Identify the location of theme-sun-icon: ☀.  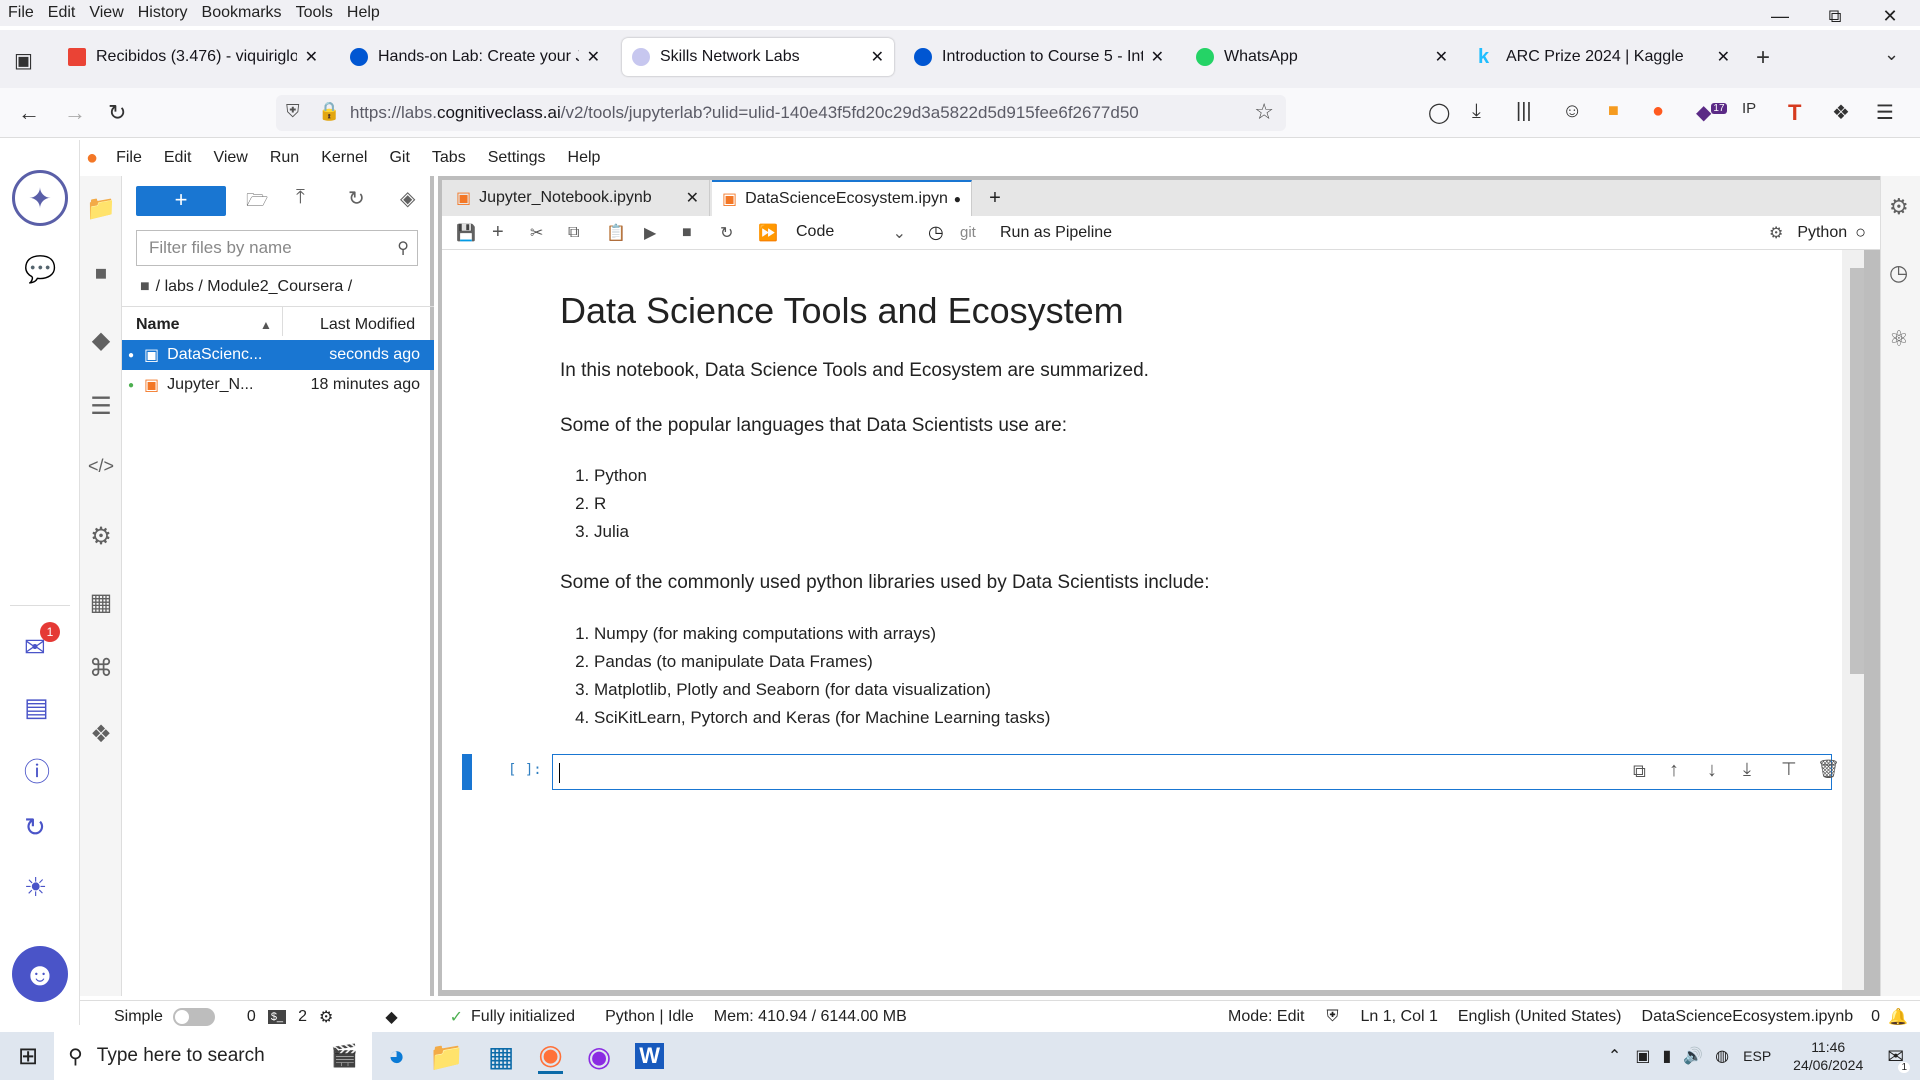
(35, 887).